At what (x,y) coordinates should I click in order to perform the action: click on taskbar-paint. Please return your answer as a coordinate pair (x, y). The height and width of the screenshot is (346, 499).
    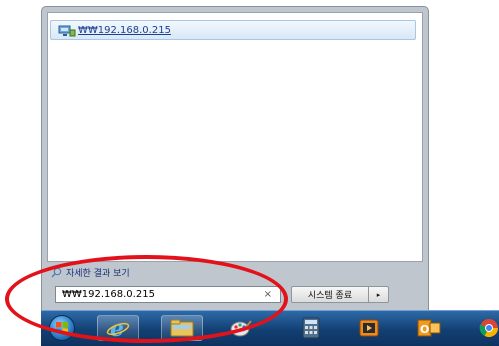
    Looking at the image, I should click on (241, 328).